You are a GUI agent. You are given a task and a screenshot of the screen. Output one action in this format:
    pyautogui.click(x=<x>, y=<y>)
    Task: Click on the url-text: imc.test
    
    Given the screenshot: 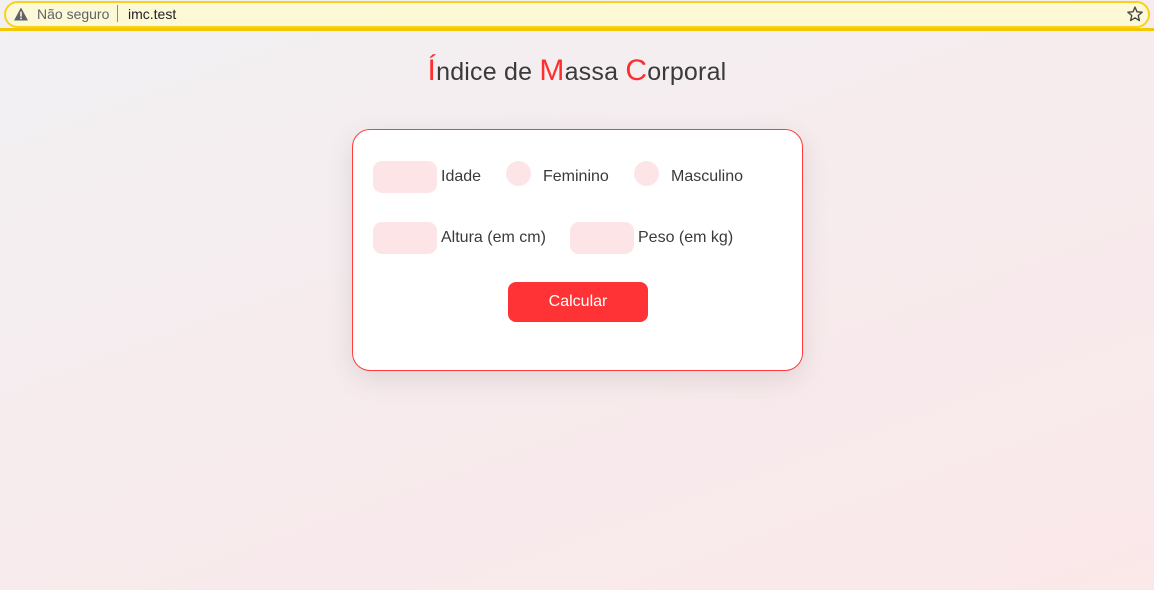 What is the action you would take?
    pyautogui.click(x=152, y=14)
    